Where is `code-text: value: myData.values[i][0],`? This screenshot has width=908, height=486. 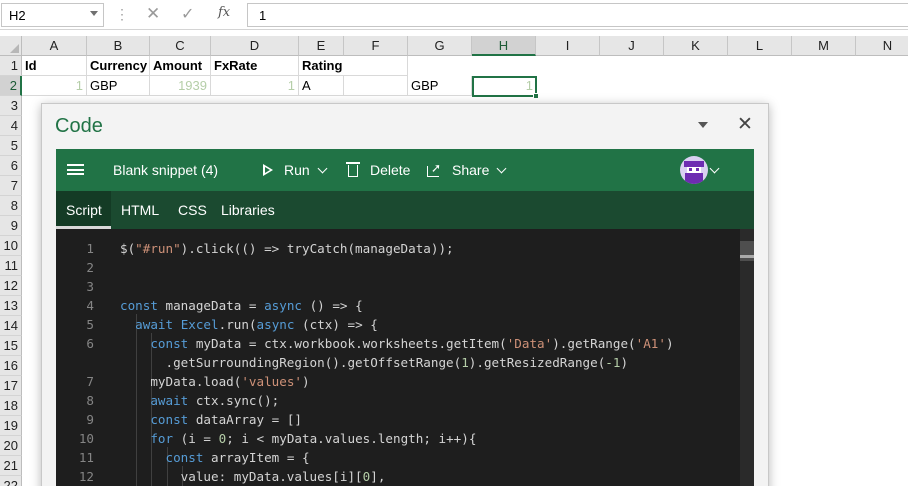 code-text: value: myData.values[i][0], is located at coordinates (253, 476).